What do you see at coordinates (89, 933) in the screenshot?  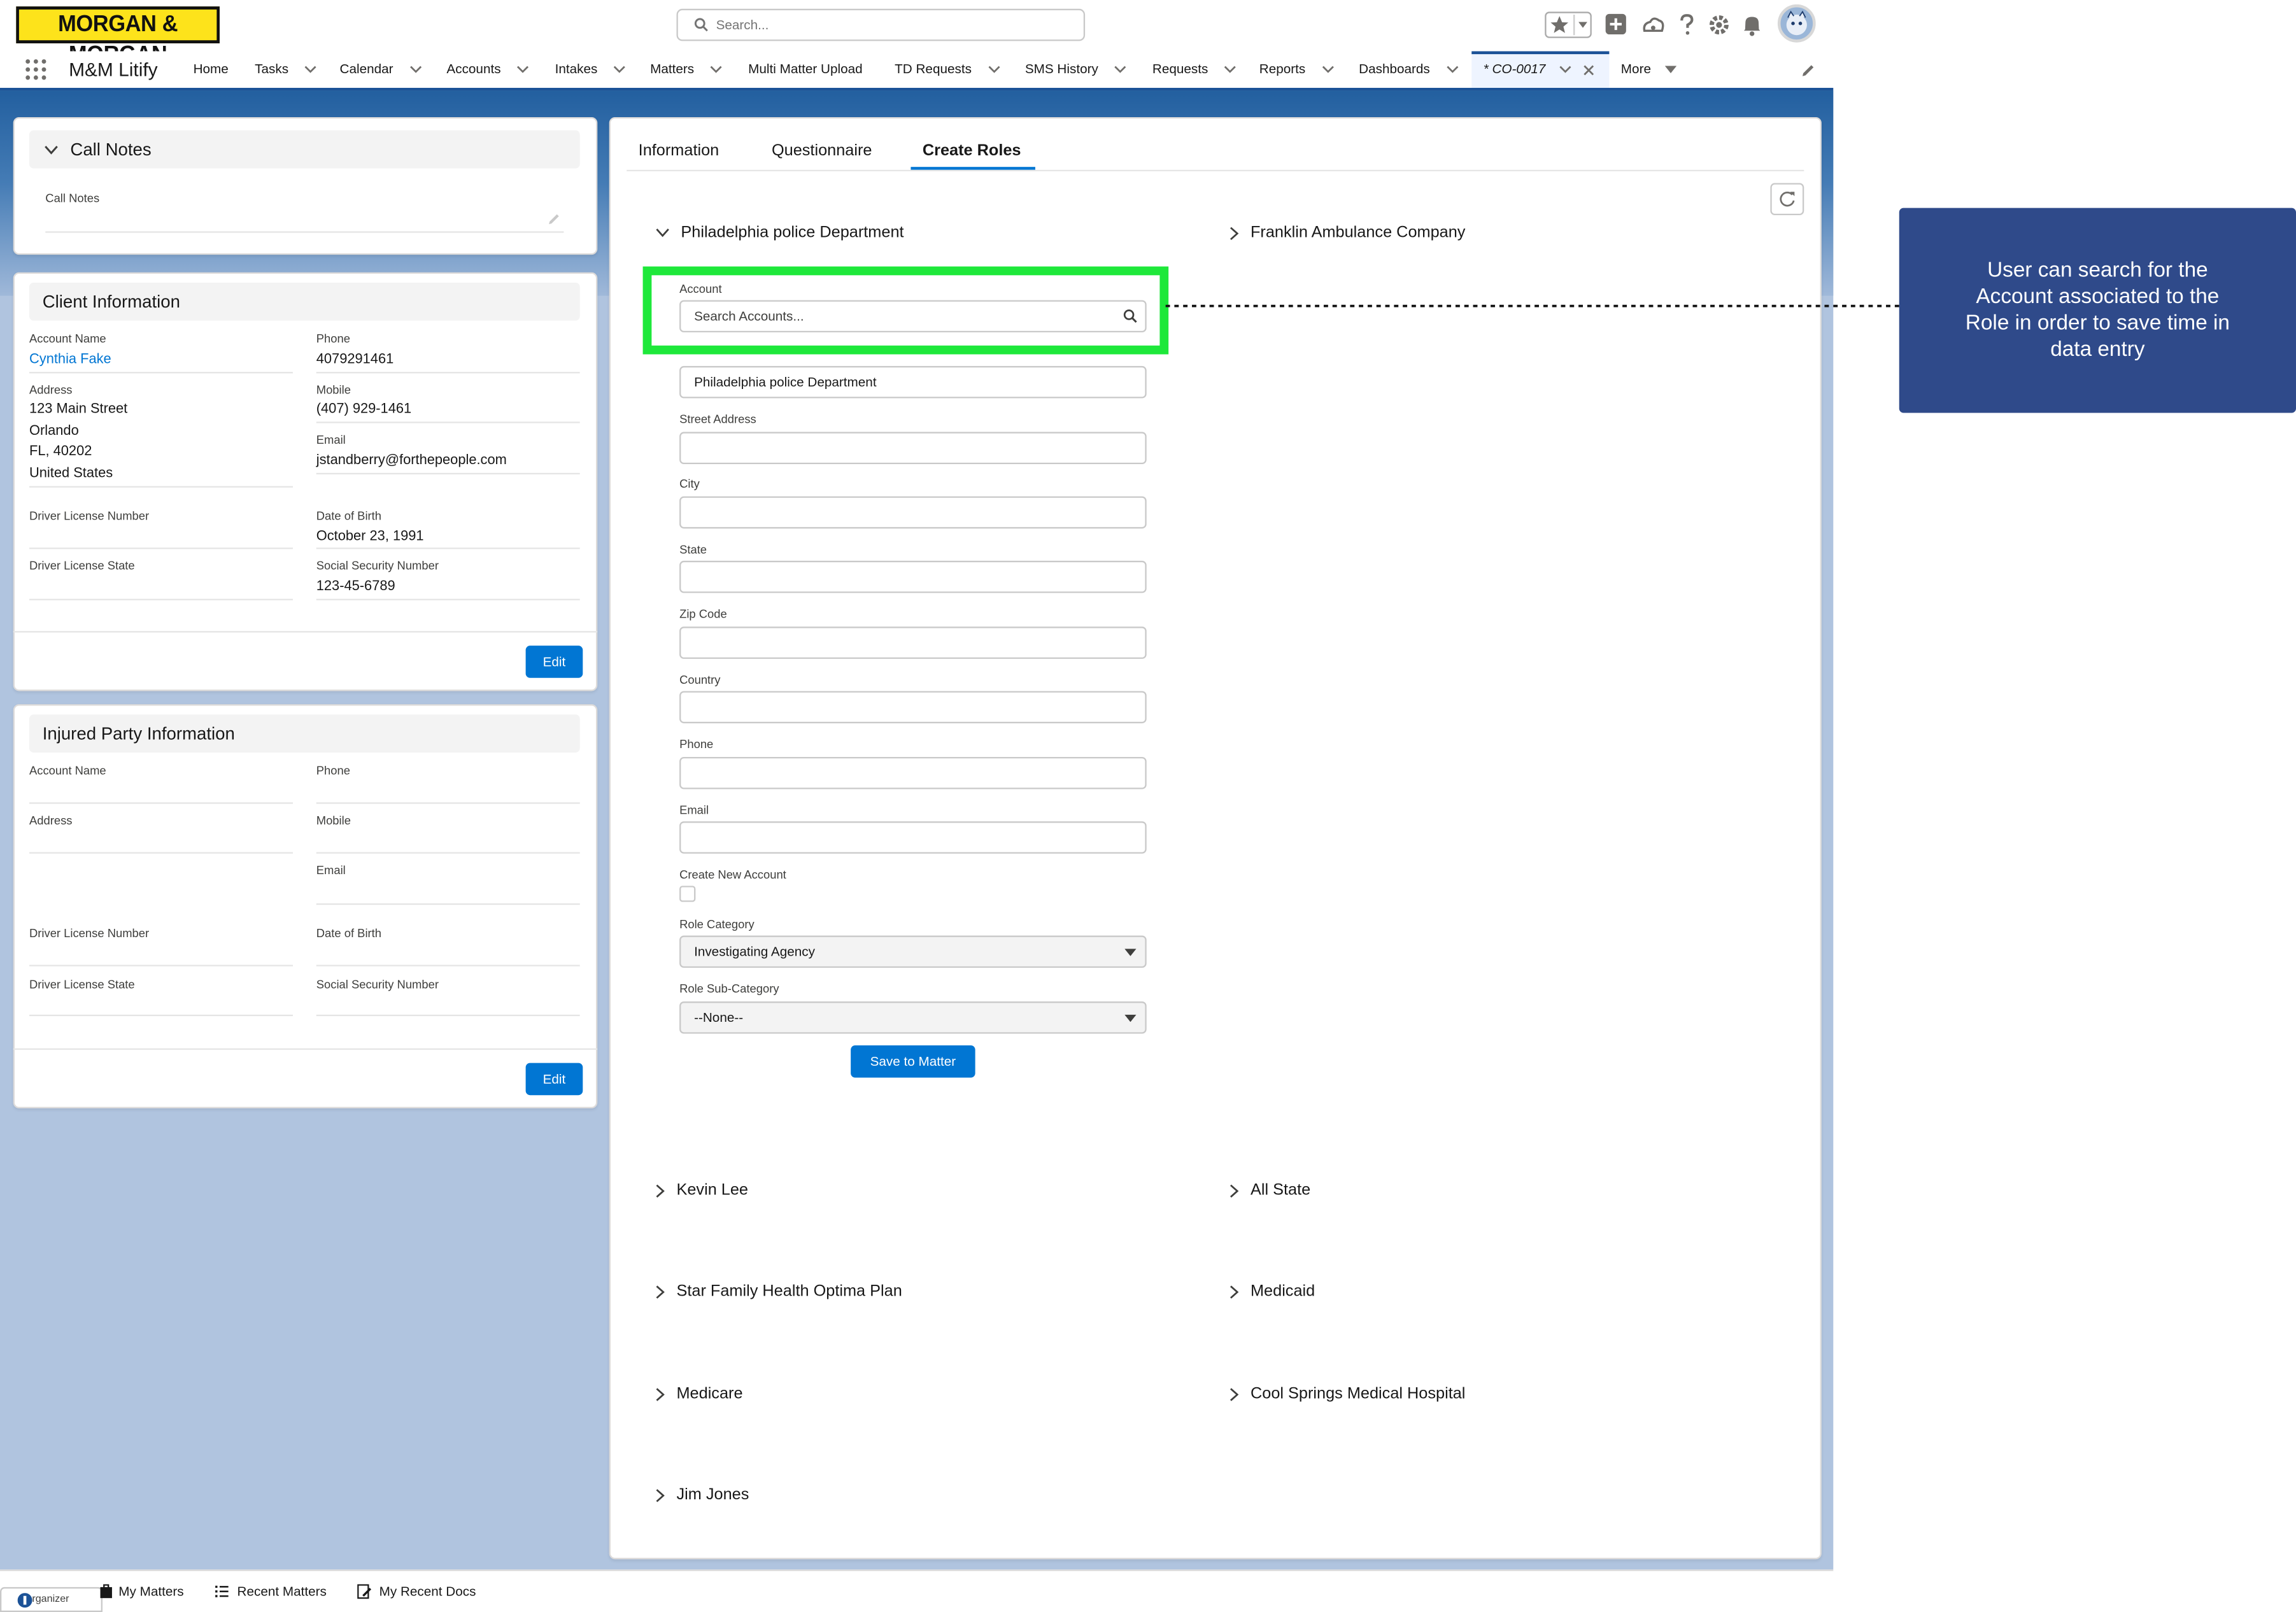 I see `ip-driver-license-number-label: Driver License Number` at bounding box center [89, 933].